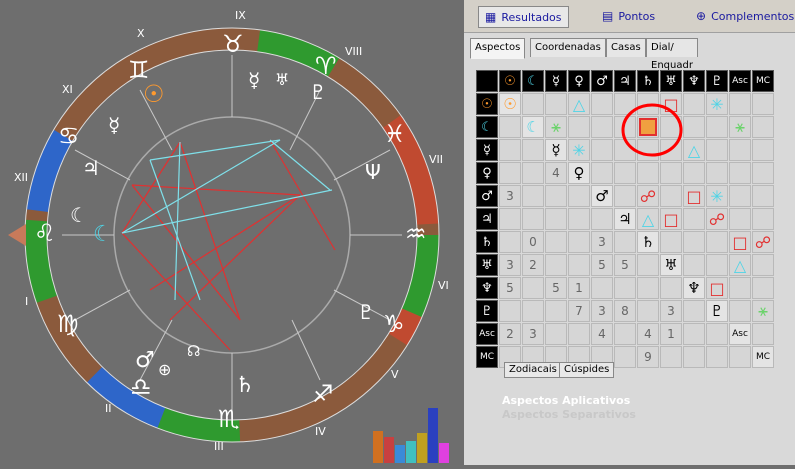  Describe the element at coordinates (523, 17) in the screenshot. I see `resultados-tab: ▦ Resultados` at that location.